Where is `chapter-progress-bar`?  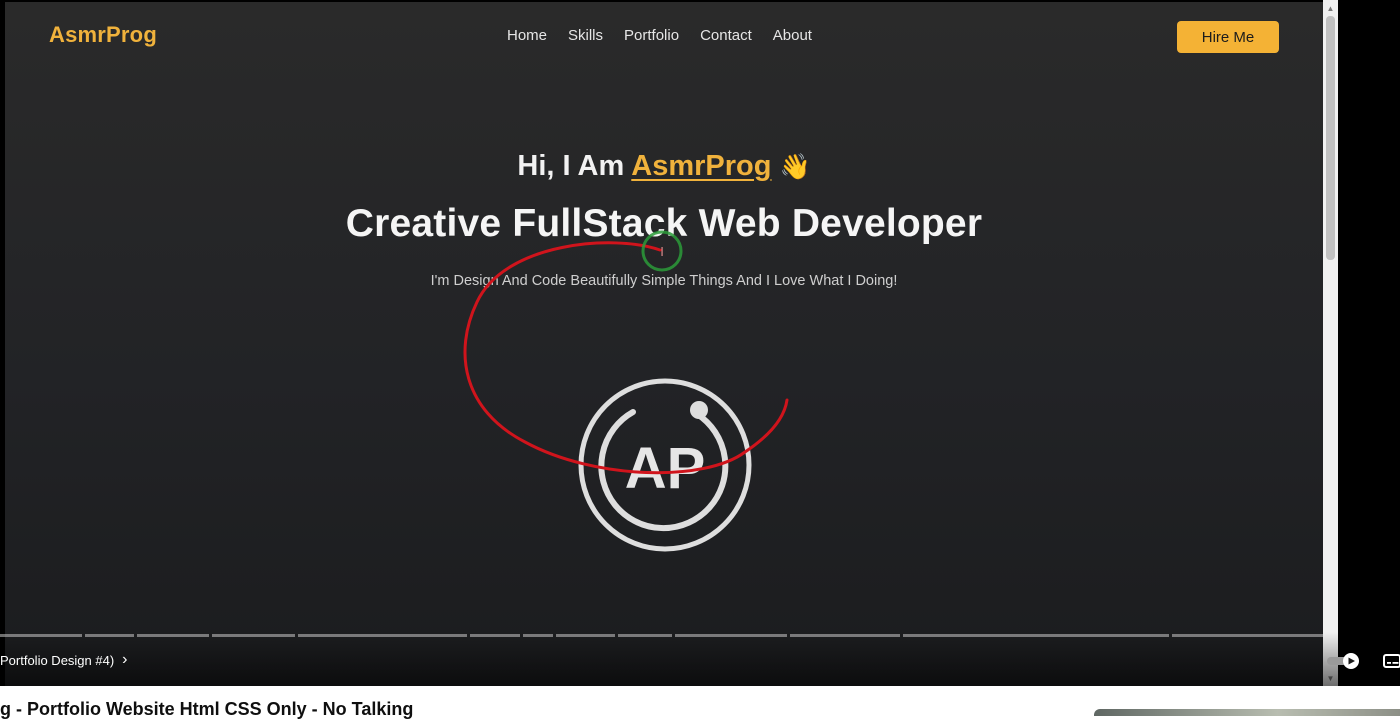
chapter-progress-bar is located at coordinates (661, 635).